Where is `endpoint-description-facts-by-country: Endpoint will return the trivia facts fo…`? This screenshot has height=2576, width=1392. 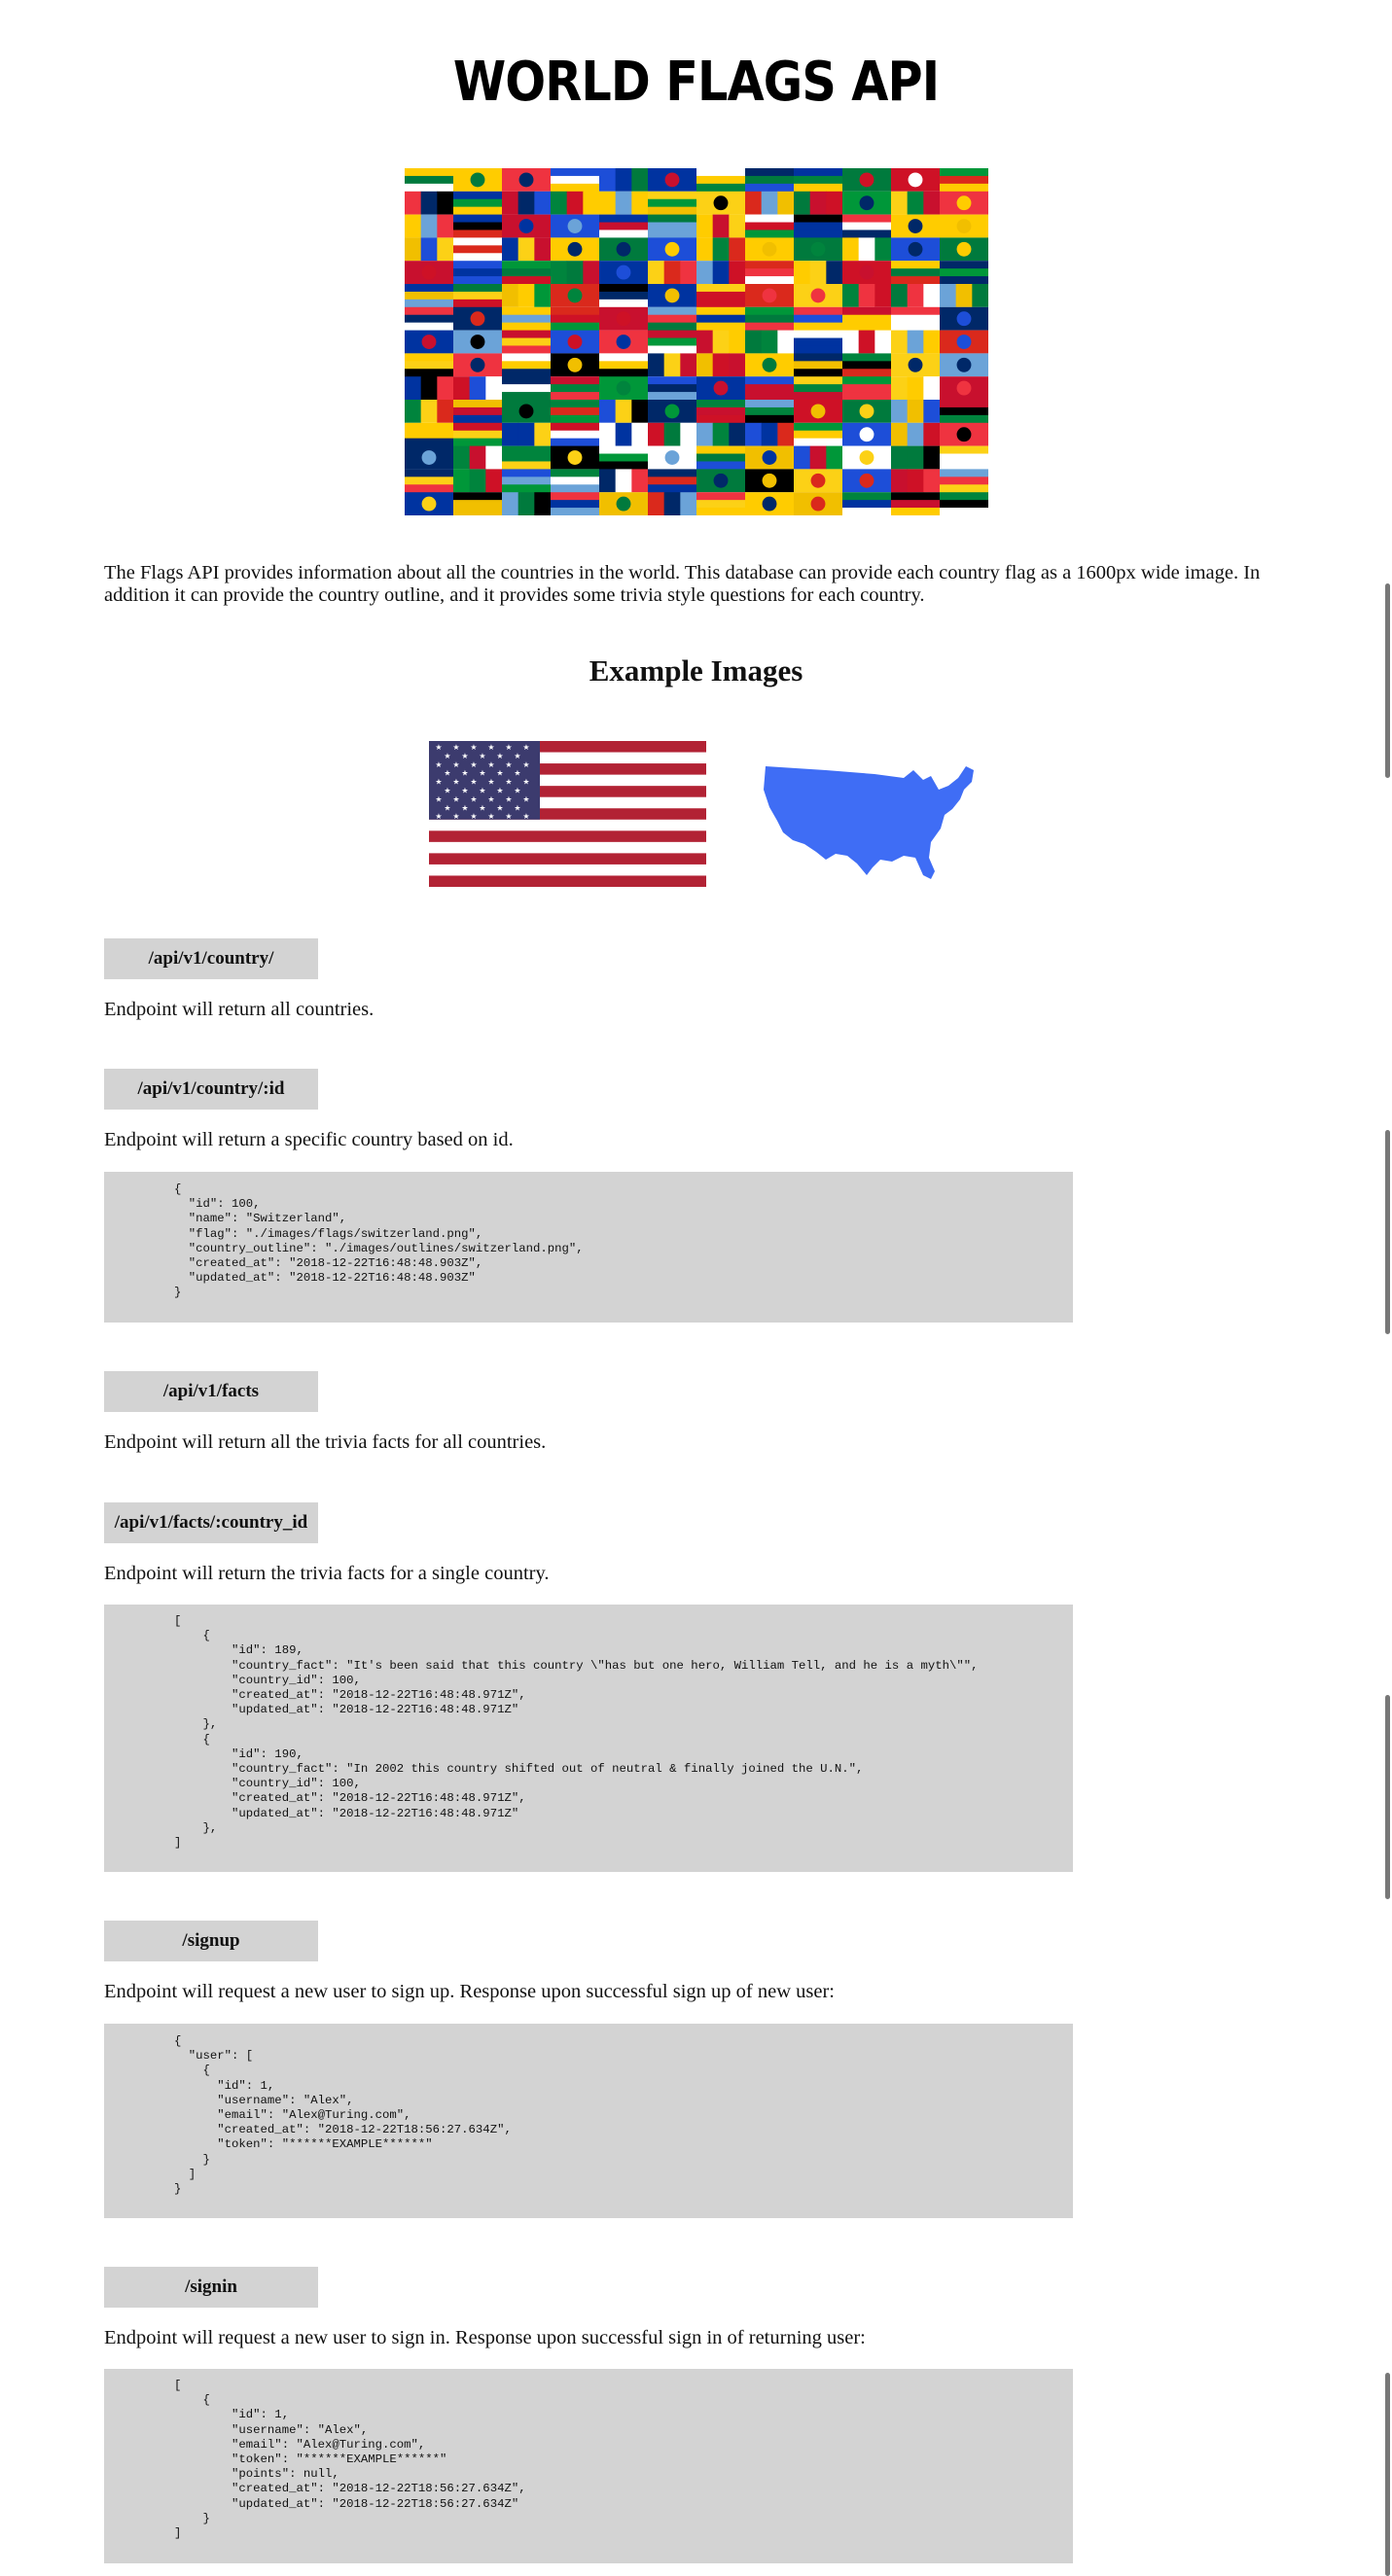
endpoint-description-facts-by-country: Endpoint will return the trivia facts fo… is located at coordinates (327, 1573).